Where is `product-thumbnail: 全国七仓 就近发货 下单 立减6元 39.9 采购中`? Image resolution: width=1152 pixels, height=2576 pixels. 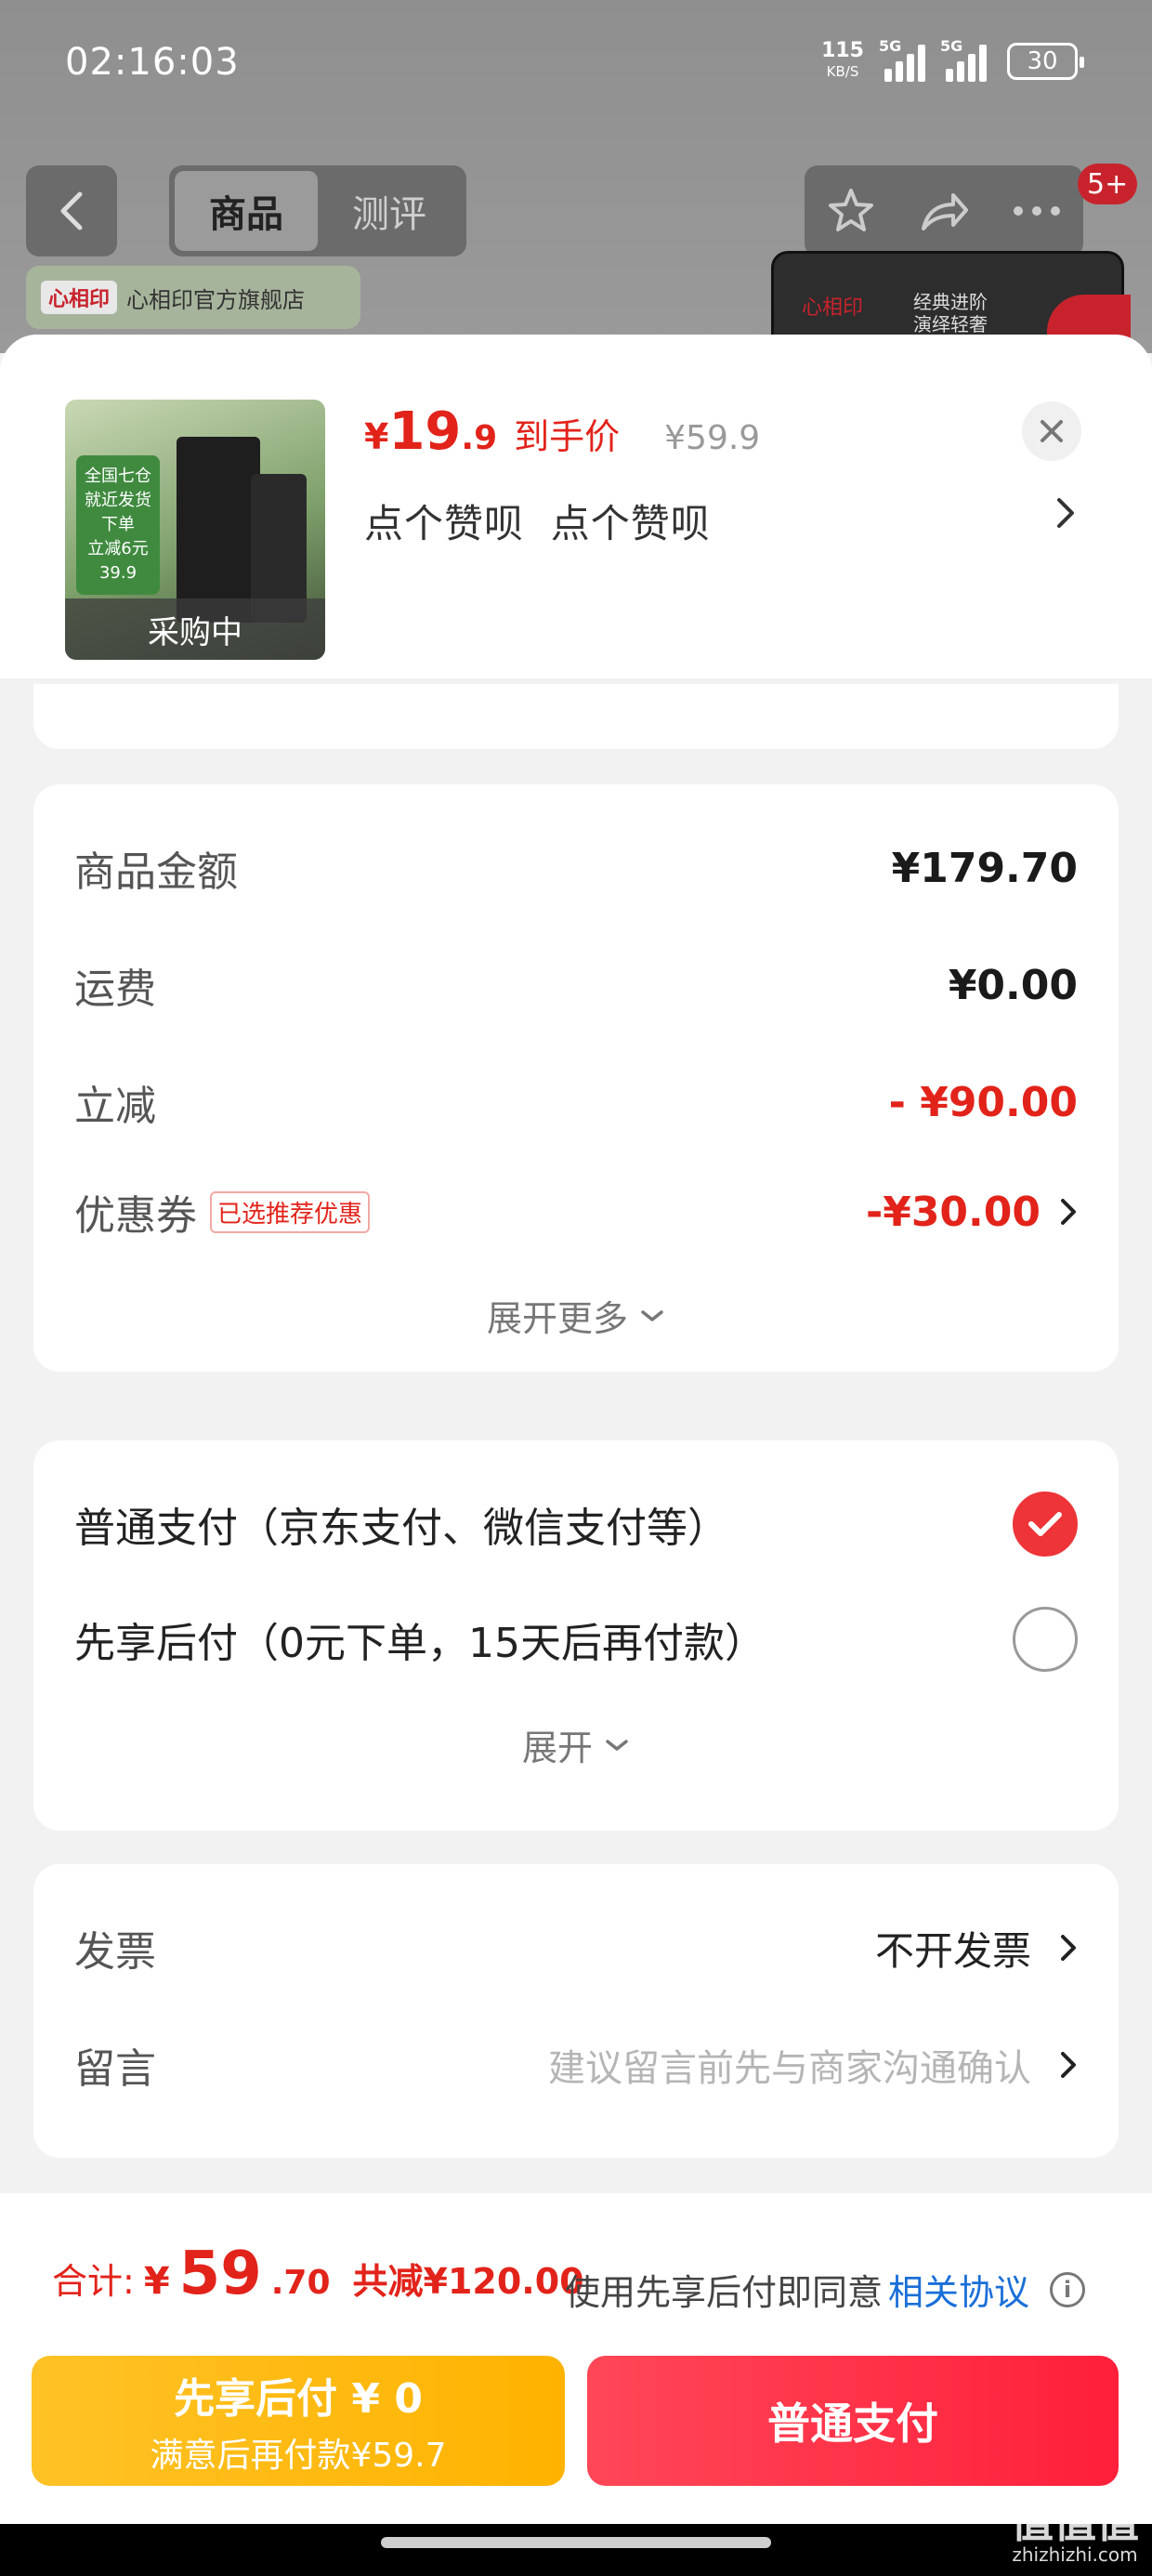
product-thumbnail: 全国七仓 就近发货 下单 立减6元 39.9 采购中 is located at coordinates (195, 530).